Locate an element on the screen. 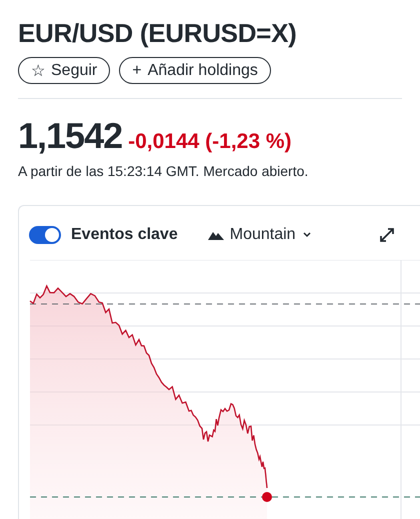  price: 1,1542 is located at coordinates (70, 136).